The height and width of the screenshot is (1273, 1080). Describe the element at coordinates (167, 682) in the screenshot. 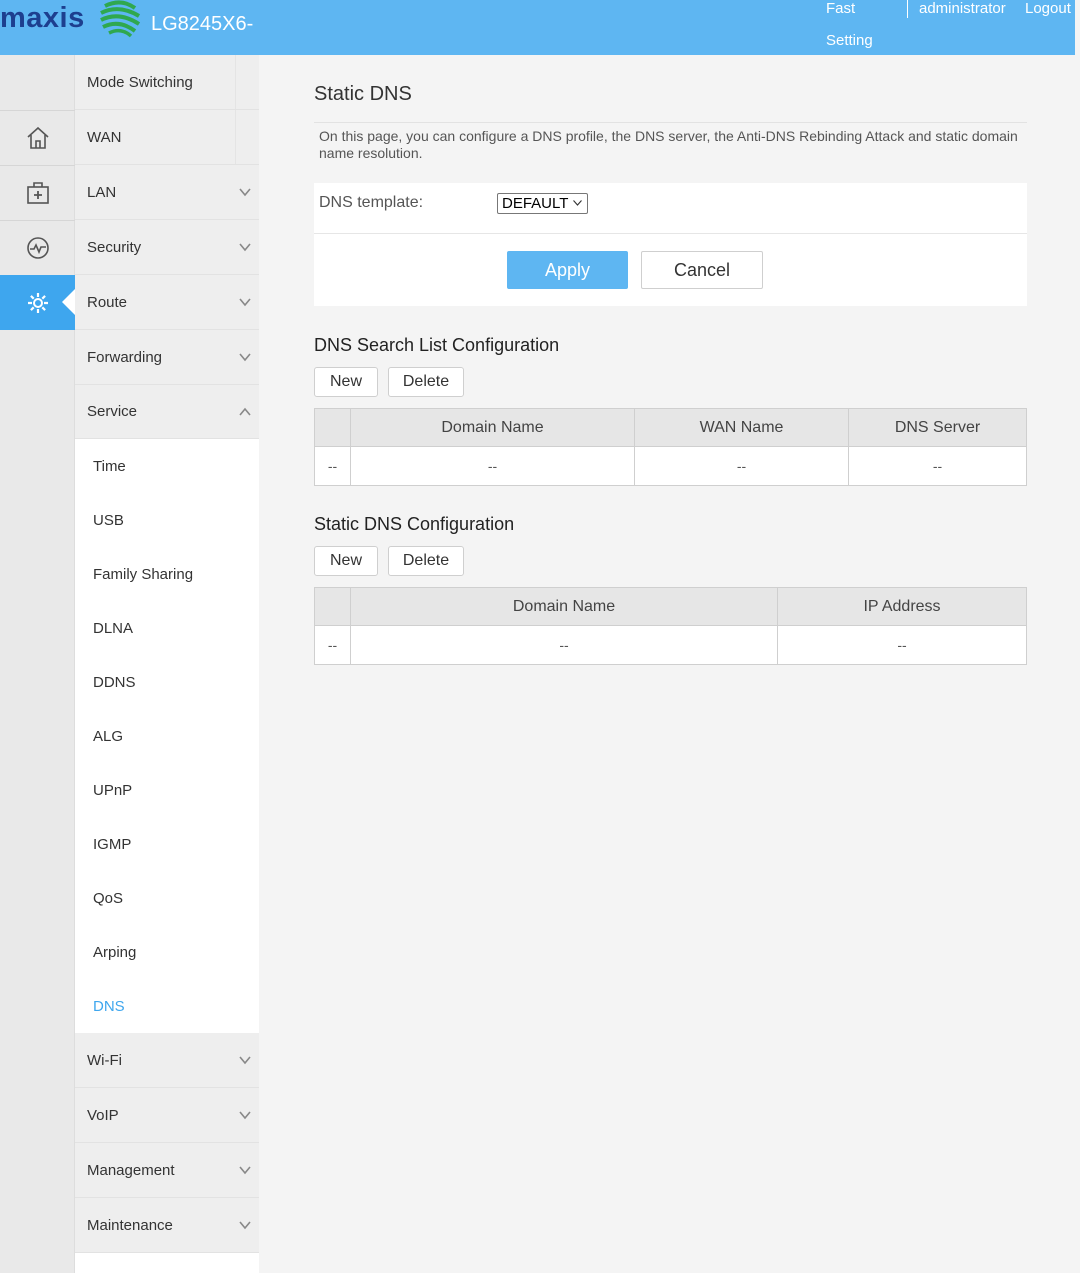

I see `sub-item-ddns: DDNS` at that location.